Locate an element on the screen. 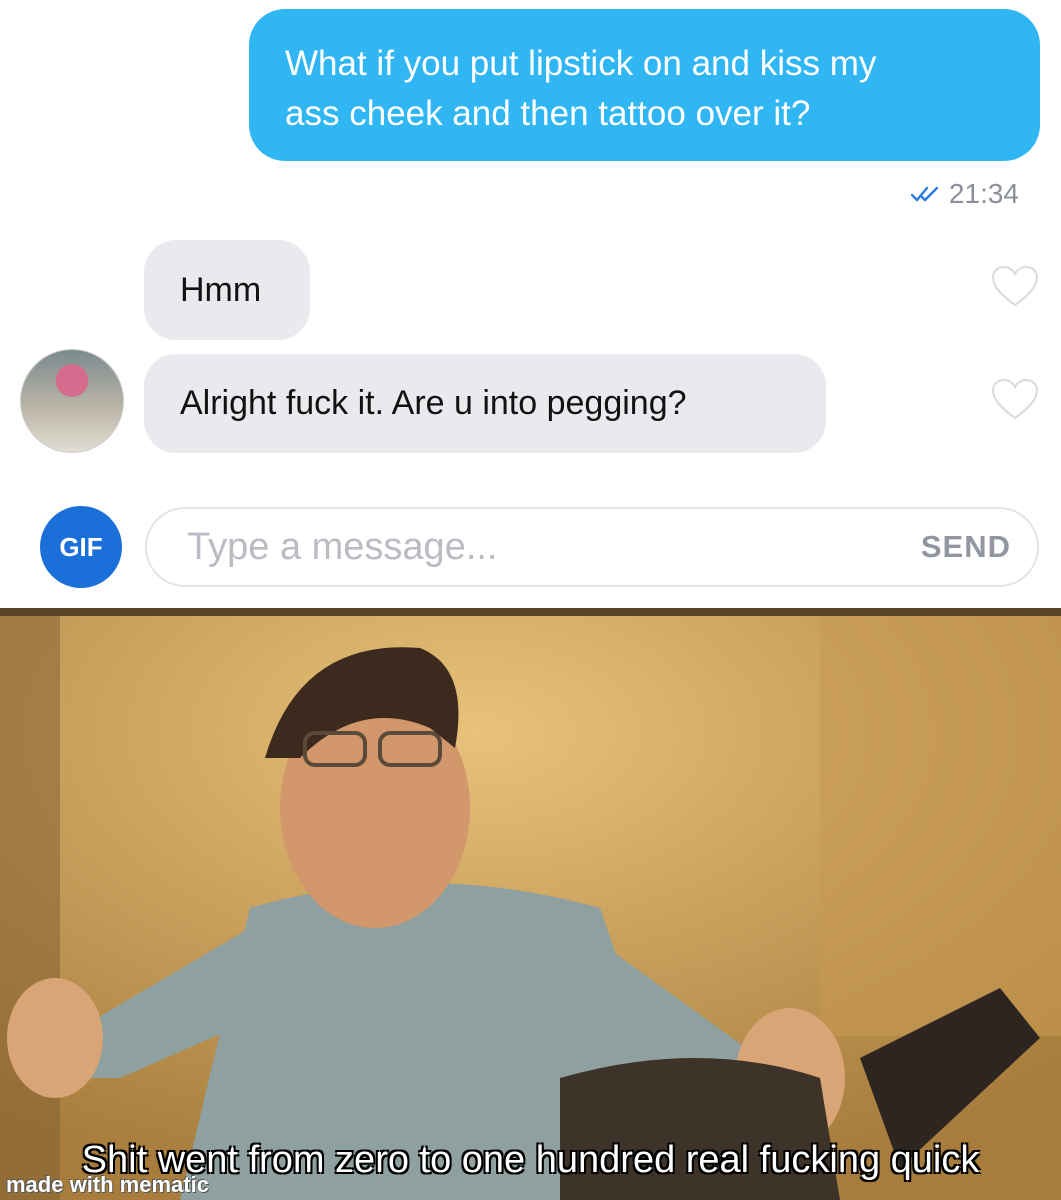 The height and width of the screenshot is (1200, 1061). message-timestamp: 21:34 is located at coordinates (983, 193).